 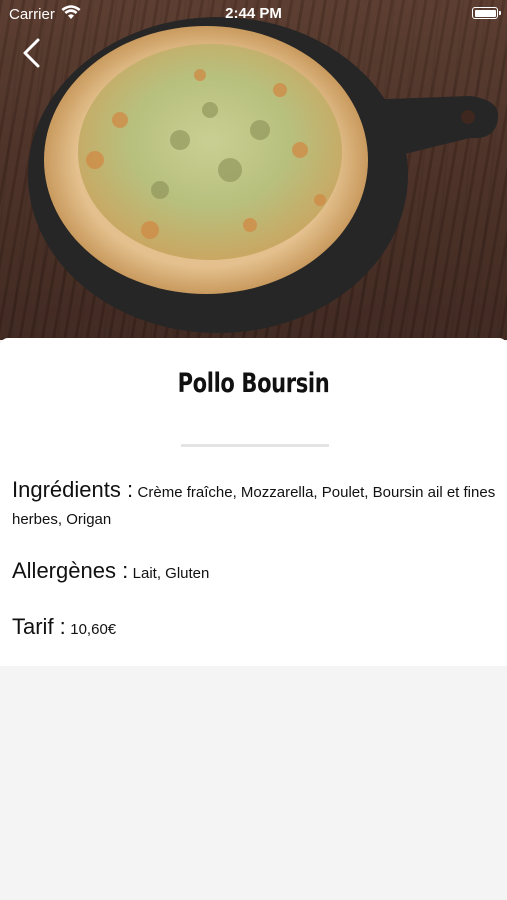 I want to click on price-label: Tarif :, so click(x=39, y=626).